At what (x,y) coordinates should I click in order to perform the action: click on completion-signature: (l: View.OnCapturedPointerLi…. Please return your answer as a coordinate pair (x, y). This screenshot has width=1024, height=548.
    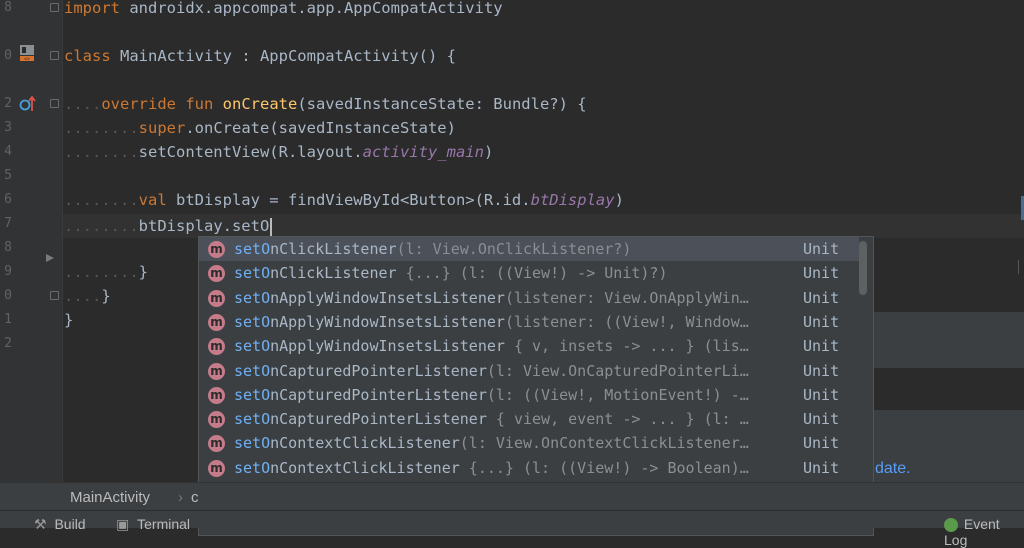
    Looking at the image, I should click on (617, 370).